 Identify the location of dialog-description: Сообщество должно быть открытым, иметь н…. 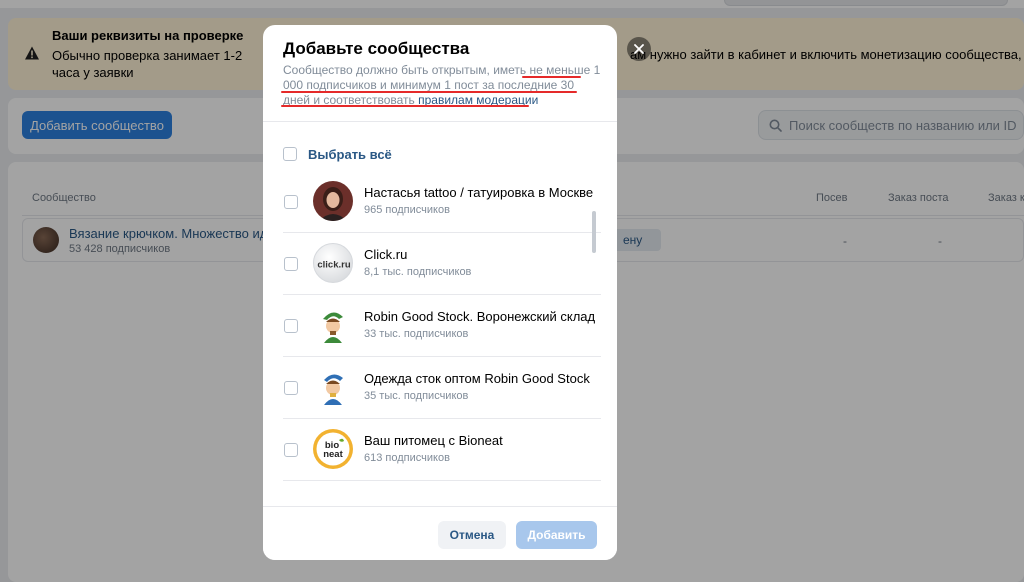
(442, 85).